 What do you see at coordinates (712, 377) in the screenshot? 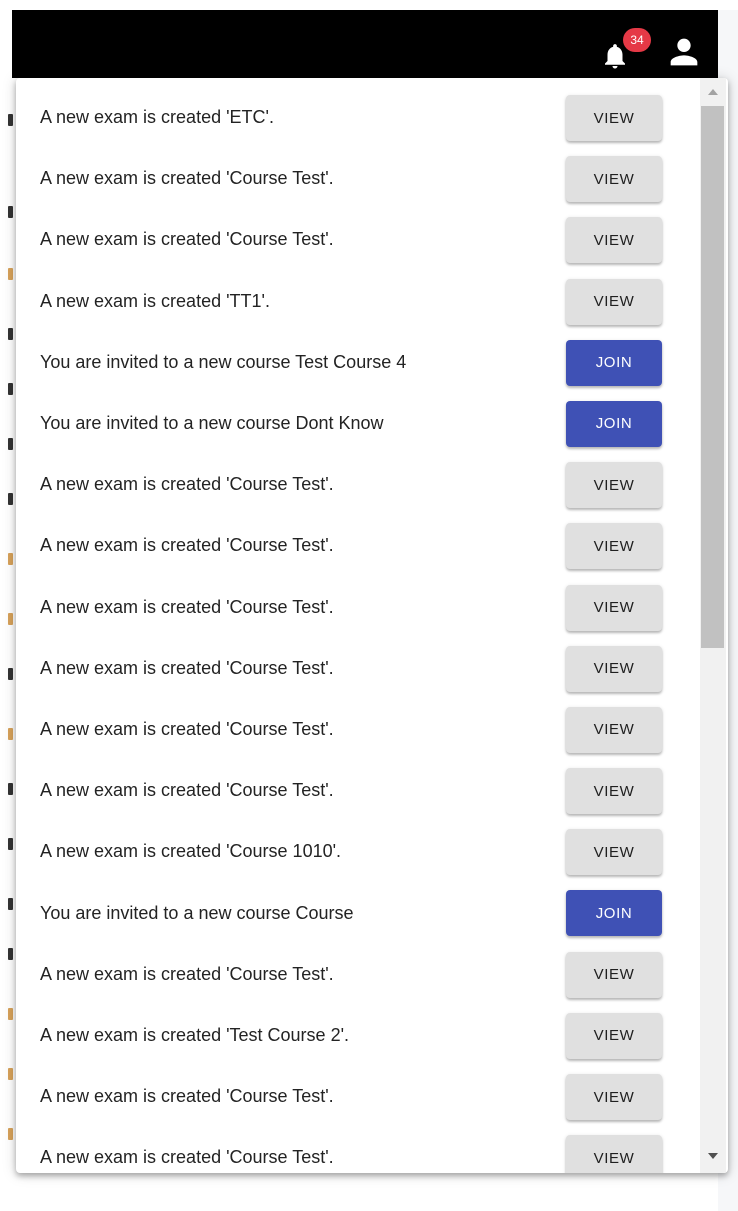
I see `scrollbar-thumb` at bounding box center [712, 377].